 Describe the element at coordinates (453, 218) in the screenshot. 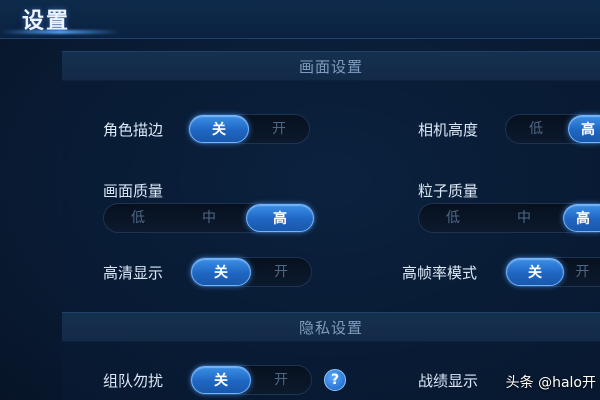

I see `particle-quality-low: 低` at that location.